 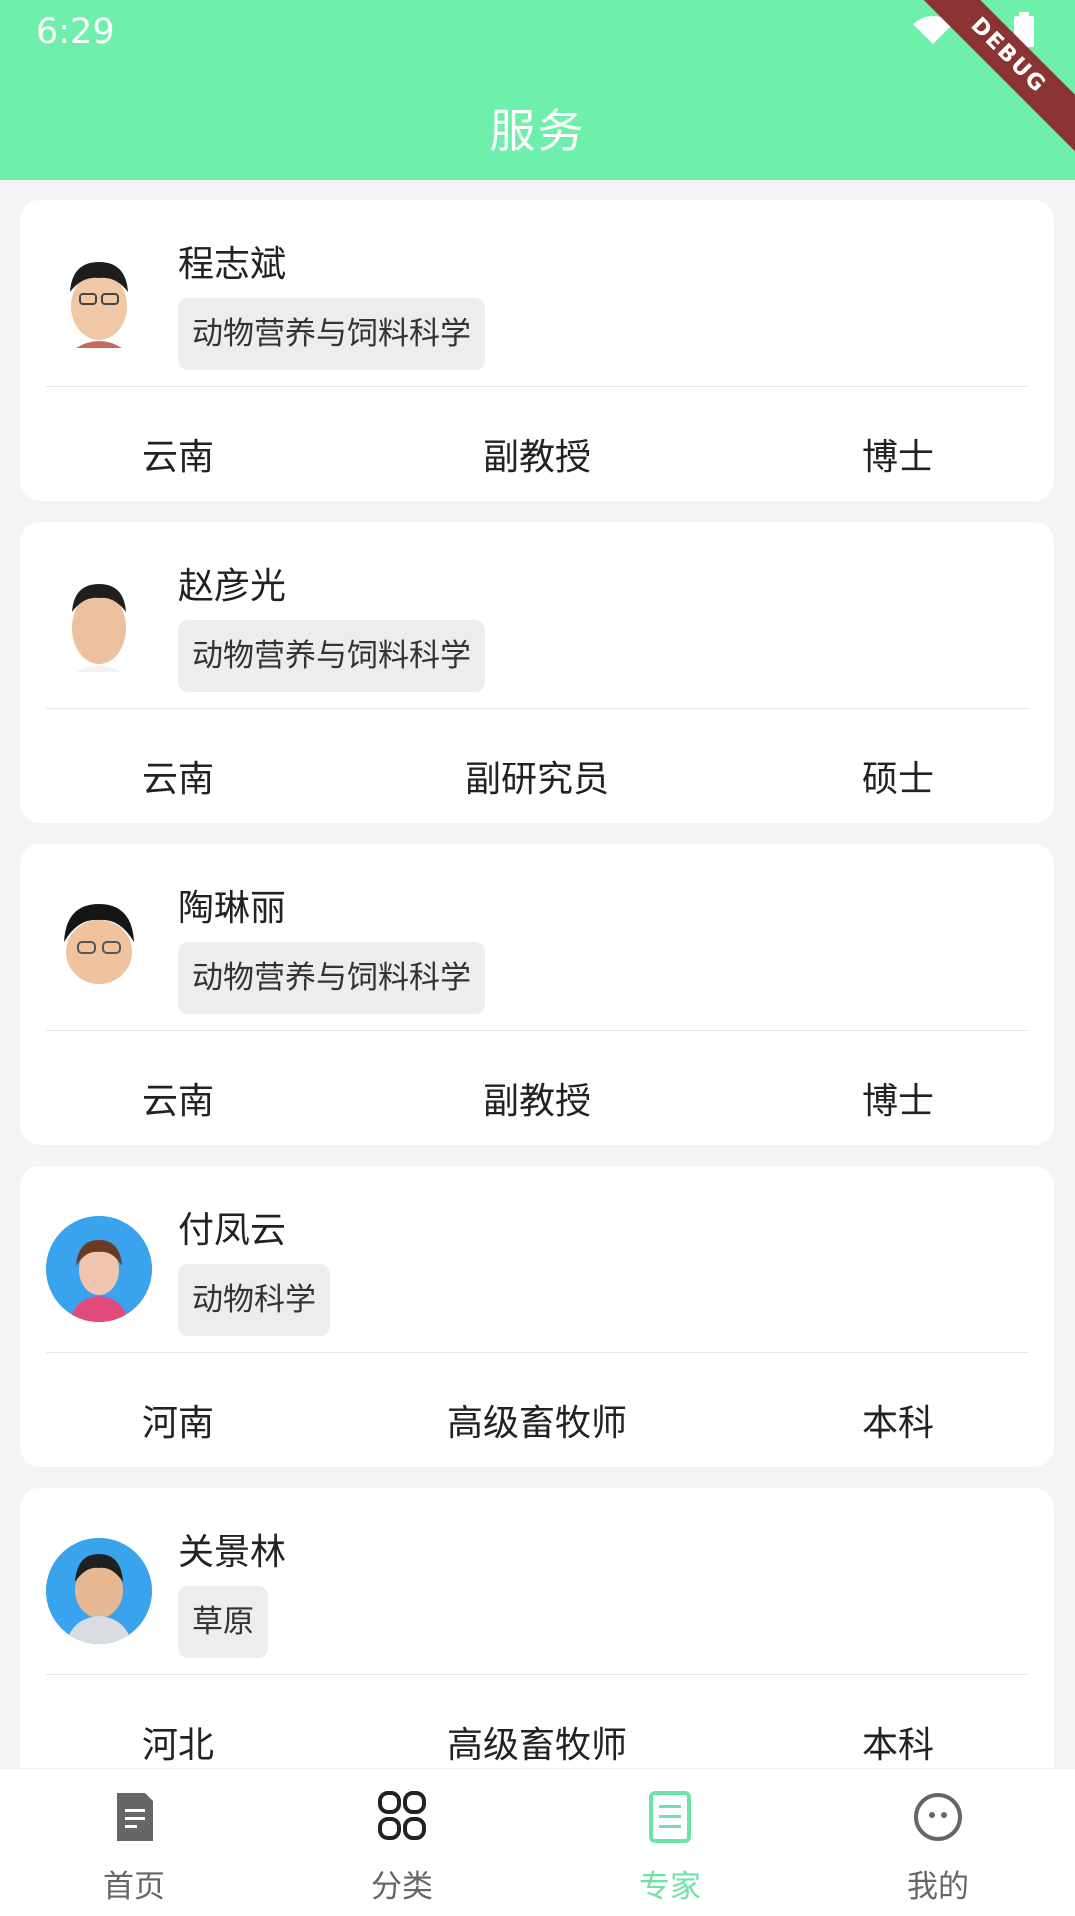 I want to click on grid-icon, so click(x=402, y=1815).